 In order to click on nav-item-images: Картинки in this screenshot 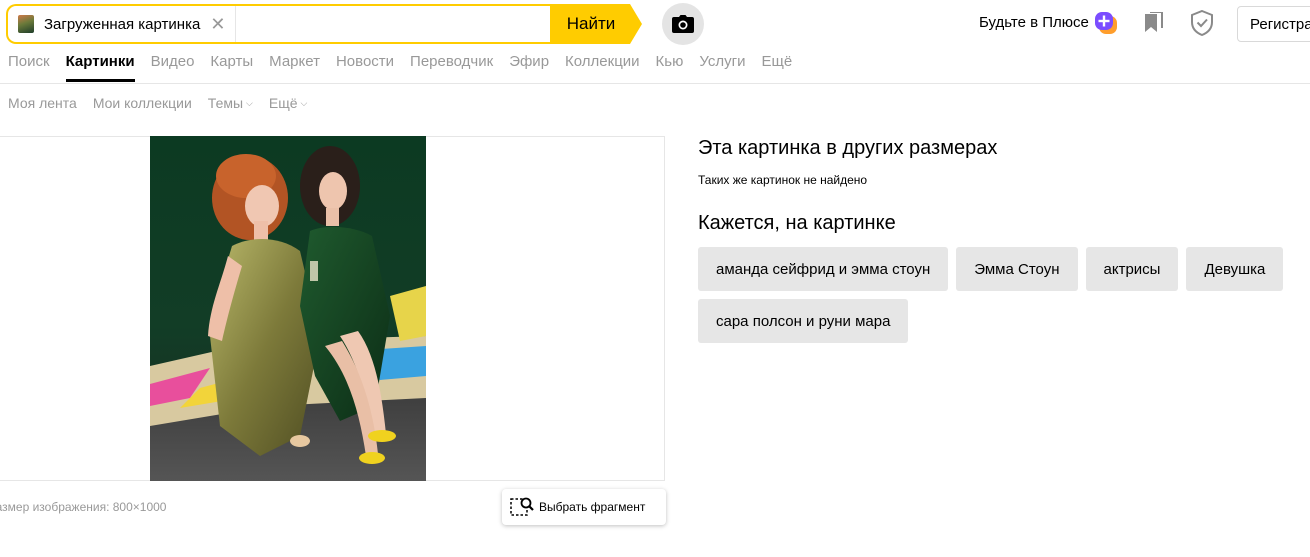, I will do `click(100, 68)`.